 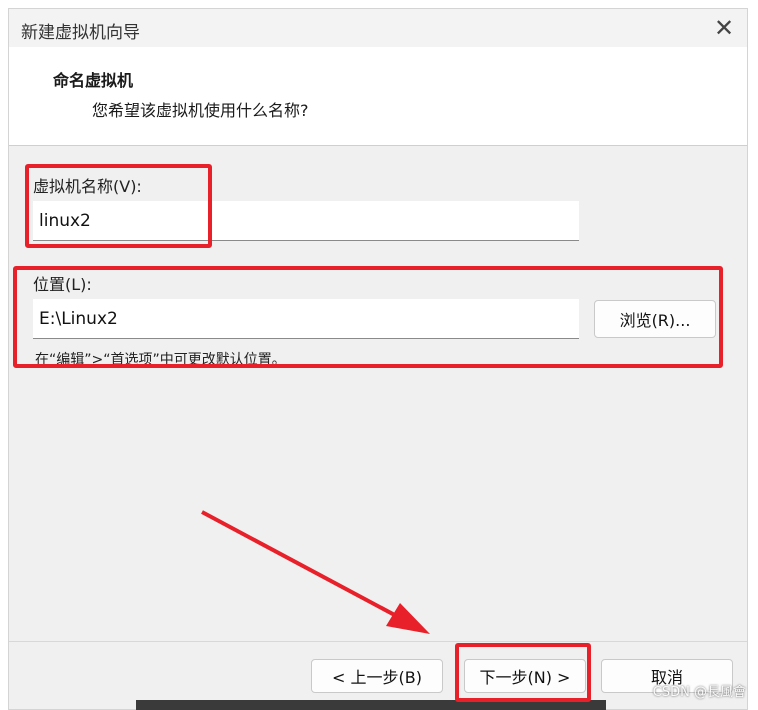 What do you see at coordinates (87, 186) in the screenshot?
I see `vm-name-label: 虚拟机名称(V):` at bounding box center [87, 186].